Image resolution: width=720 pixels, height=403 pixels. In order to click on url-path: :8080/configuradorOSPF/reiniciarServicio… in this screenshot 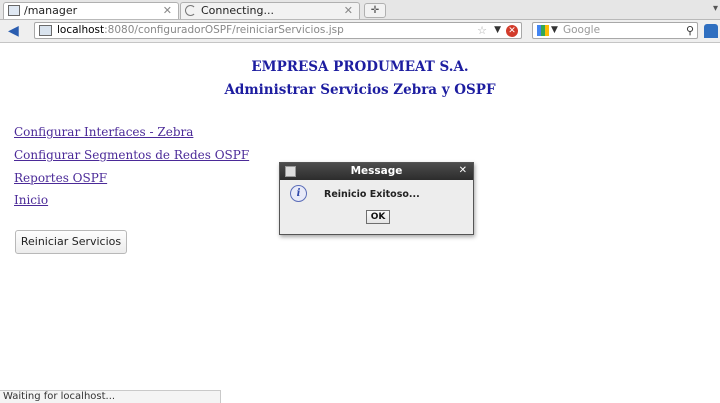, I will do `click(224, 30)`.